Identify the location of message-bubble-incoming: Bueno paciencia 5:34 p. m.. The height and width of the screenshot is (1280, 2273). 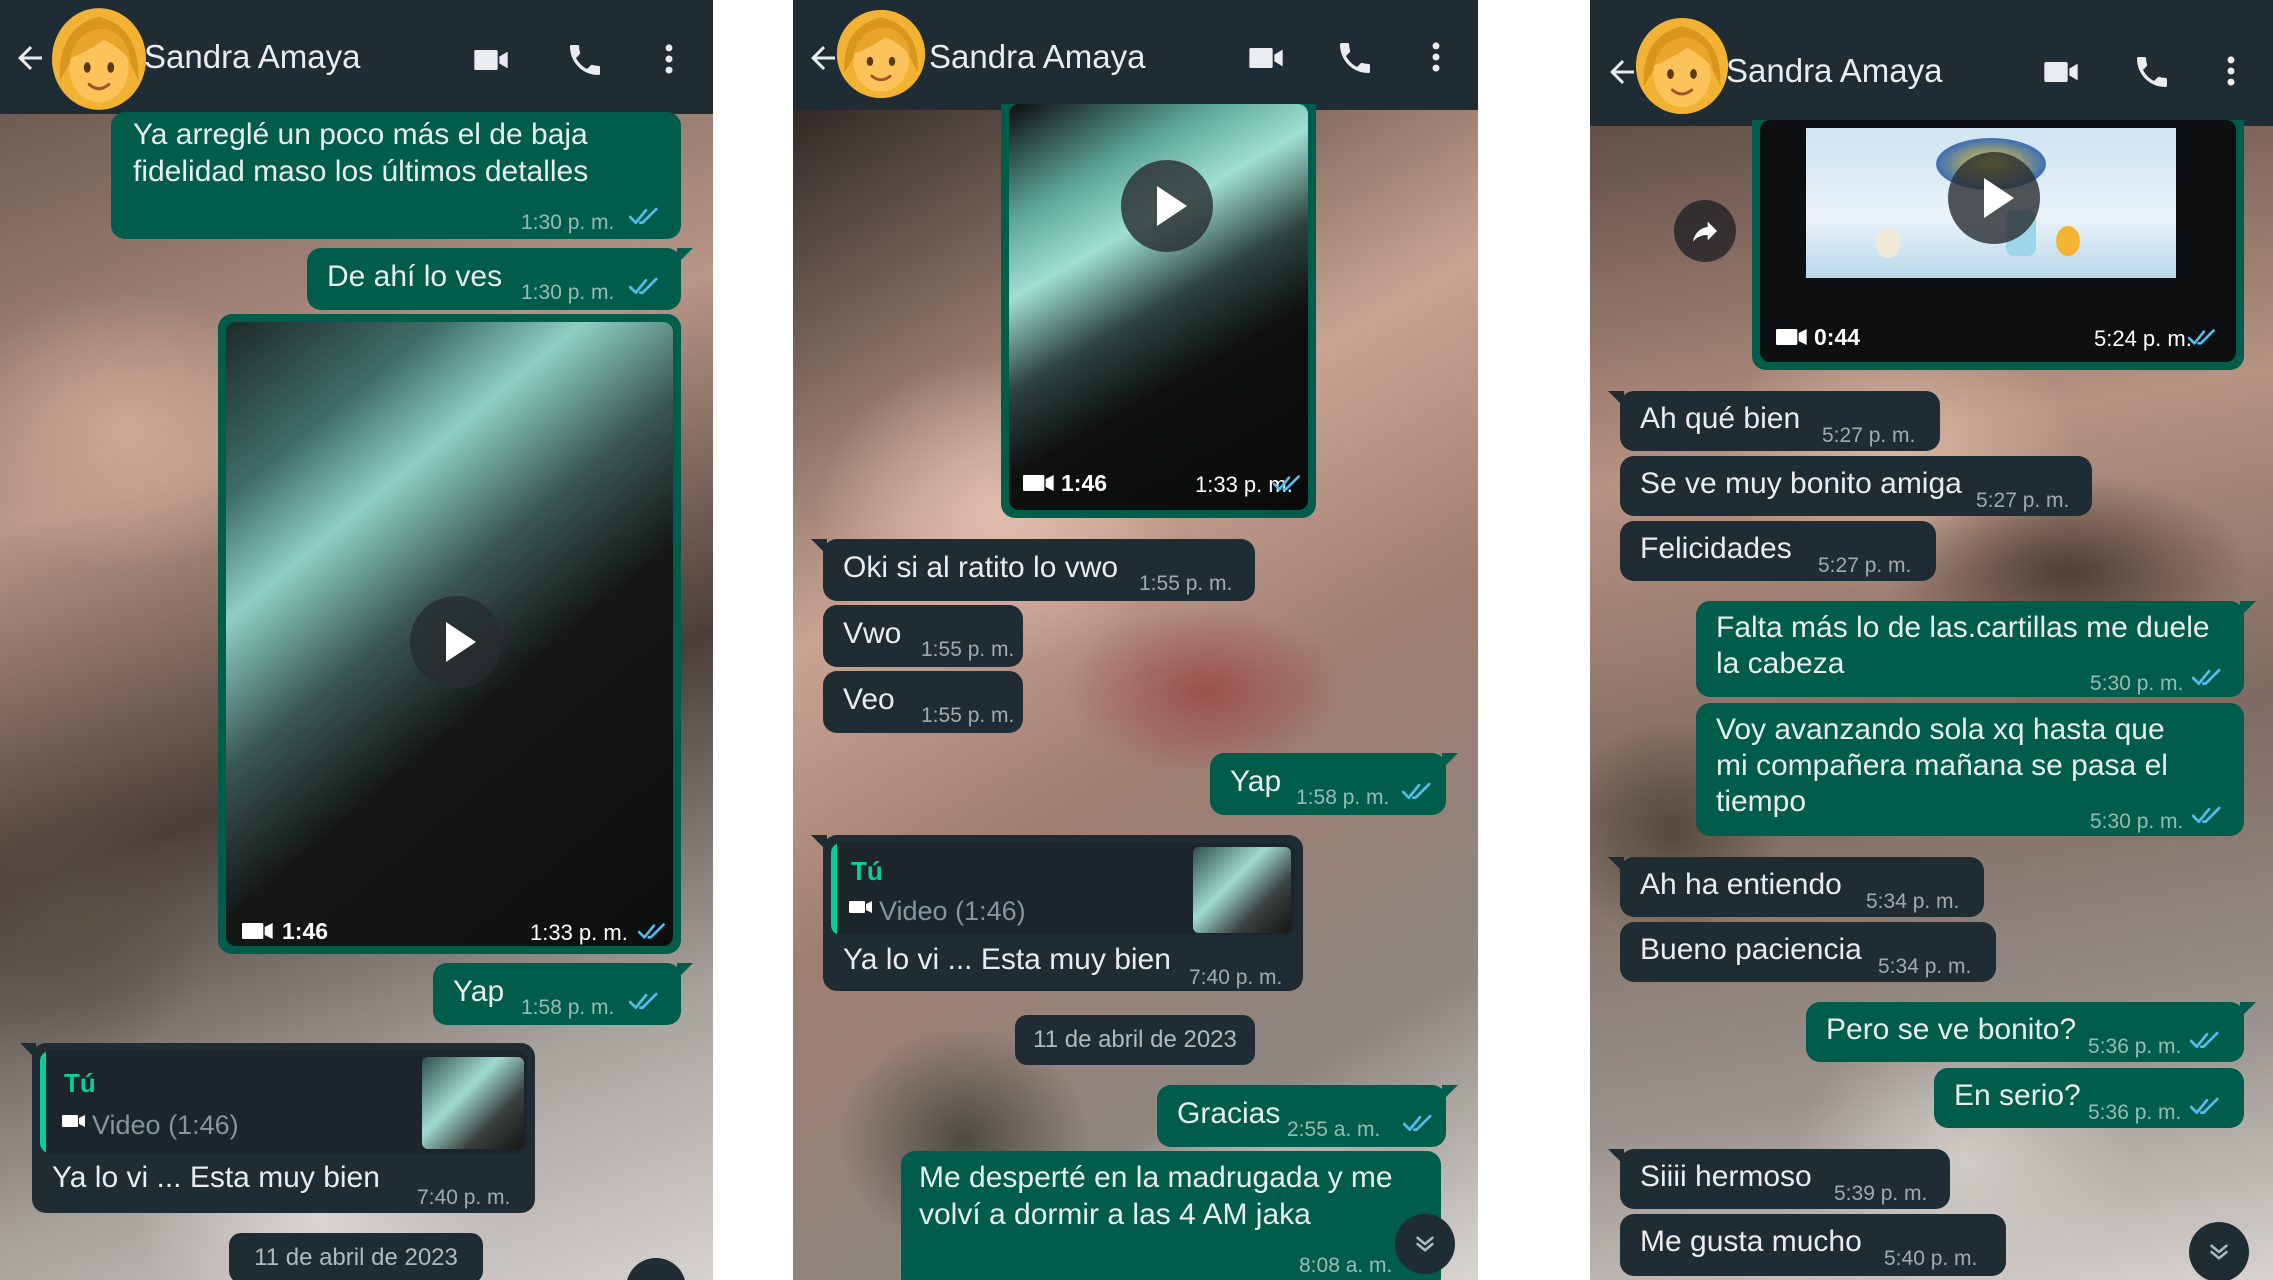
(1808, 952).